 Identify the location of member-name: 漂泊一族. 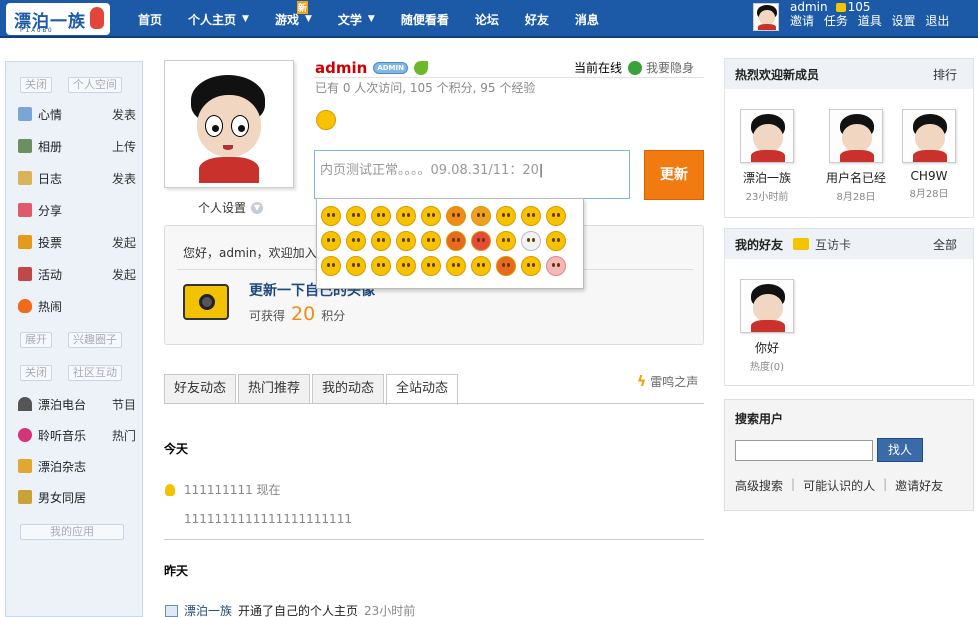
(767, 177).